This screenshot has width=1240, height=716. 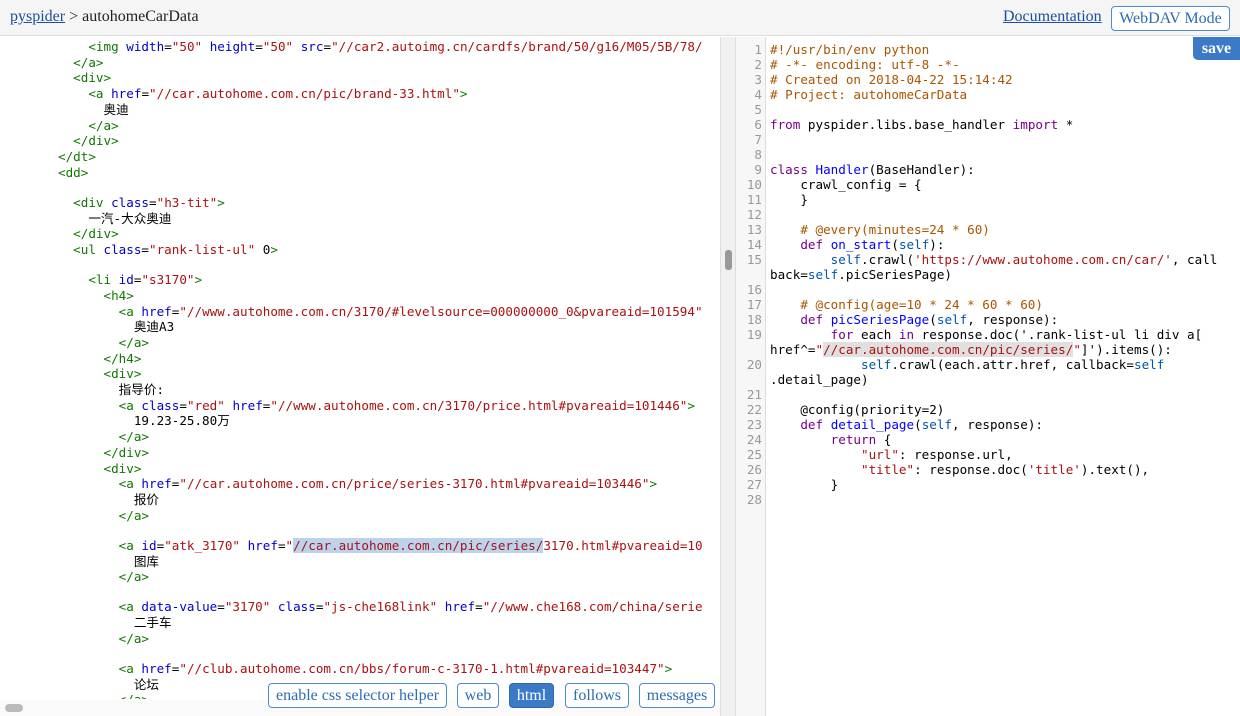 I want to click on html-source-line: 奥迪, so click(x=93, y=109).